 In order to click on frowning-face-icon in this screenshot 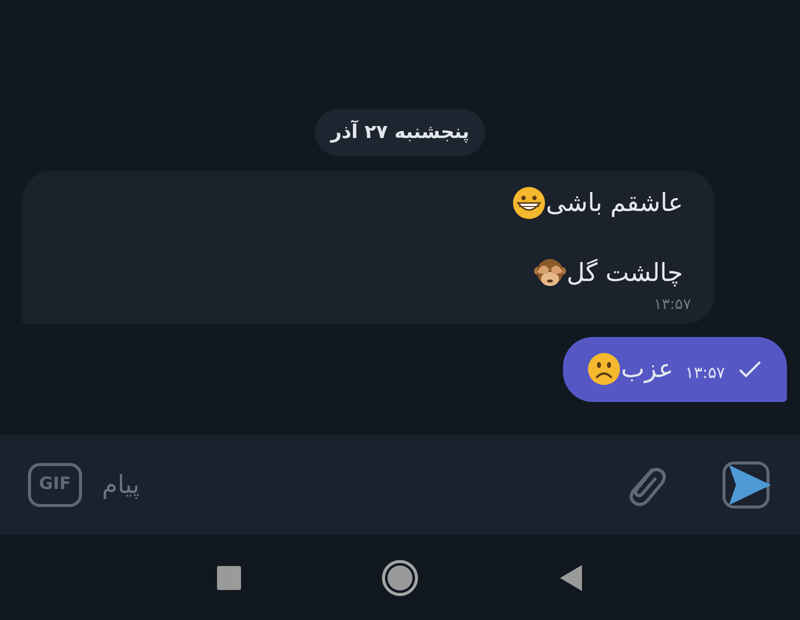, I will do `click(603, 369)`.